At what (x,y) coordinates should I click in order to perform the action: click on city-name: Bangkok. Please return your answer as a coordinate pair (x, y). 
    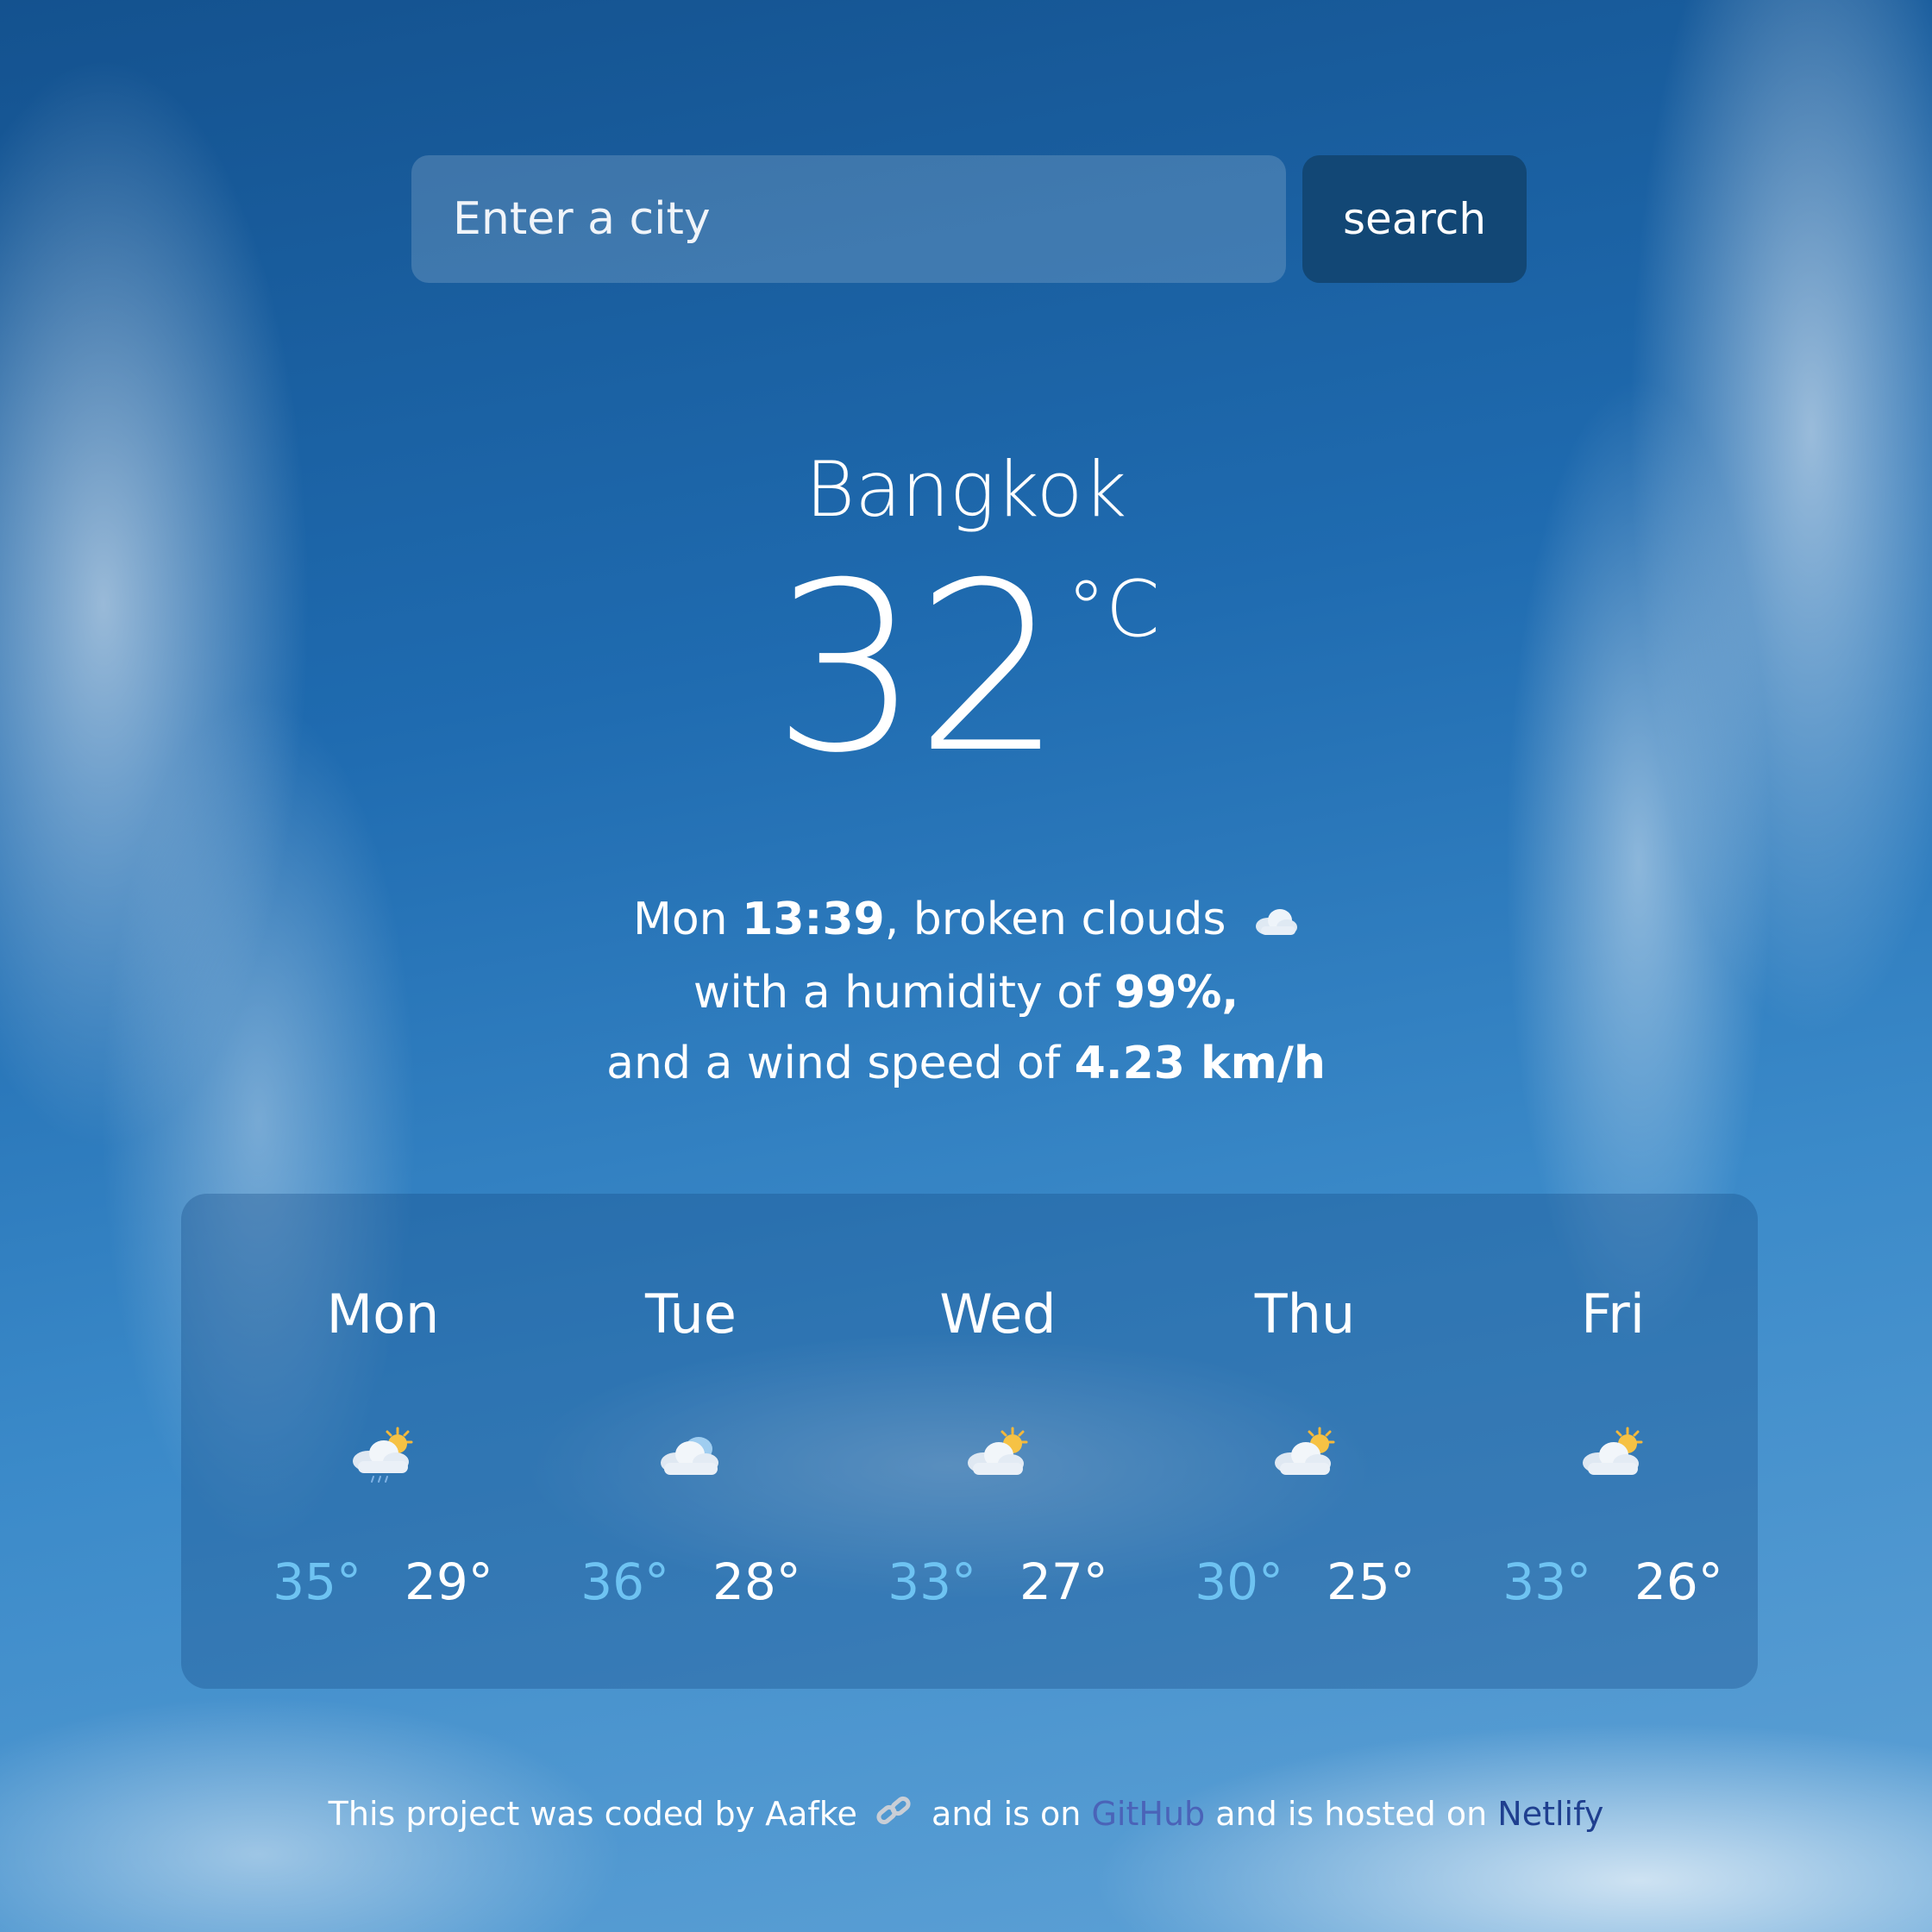
    Looking at the image, I should click on (966, 490).